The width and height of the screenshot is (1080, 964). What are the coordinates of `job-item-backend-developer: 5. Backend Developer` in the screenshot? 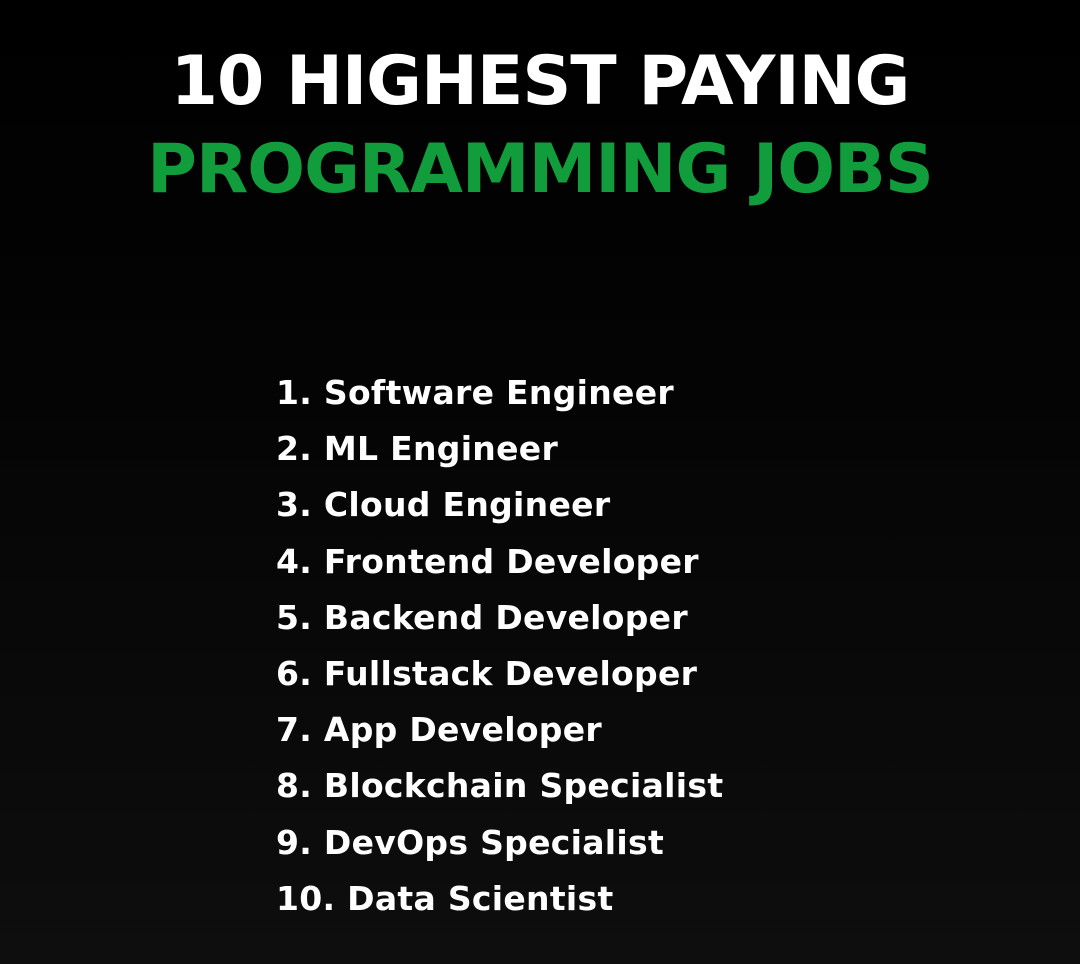 It's located at (482, 617).